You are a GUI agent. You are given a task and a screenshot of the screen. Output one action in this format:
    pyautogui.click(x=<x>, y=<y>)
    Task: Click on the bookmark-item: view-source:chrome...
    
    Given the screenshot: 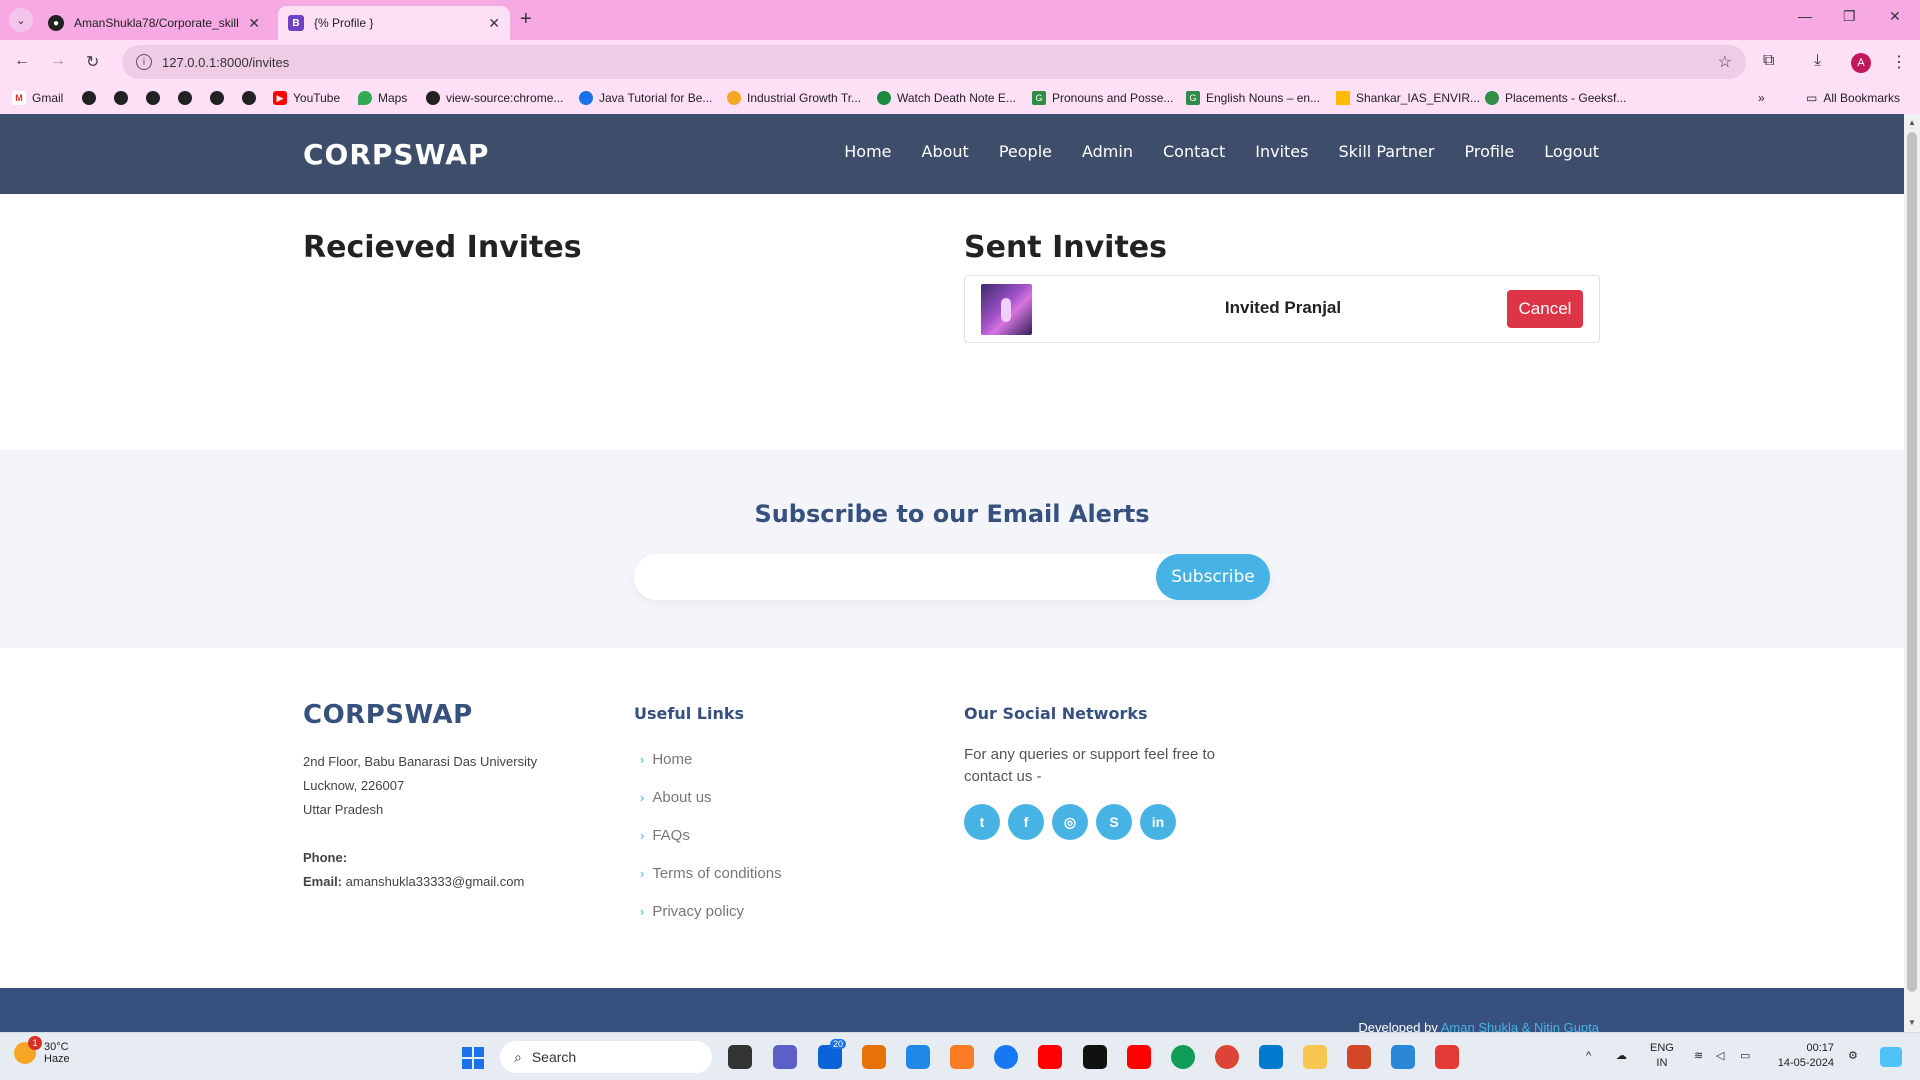 What is the action you would take?
    pyautogui.click(x=494, y=98)
    